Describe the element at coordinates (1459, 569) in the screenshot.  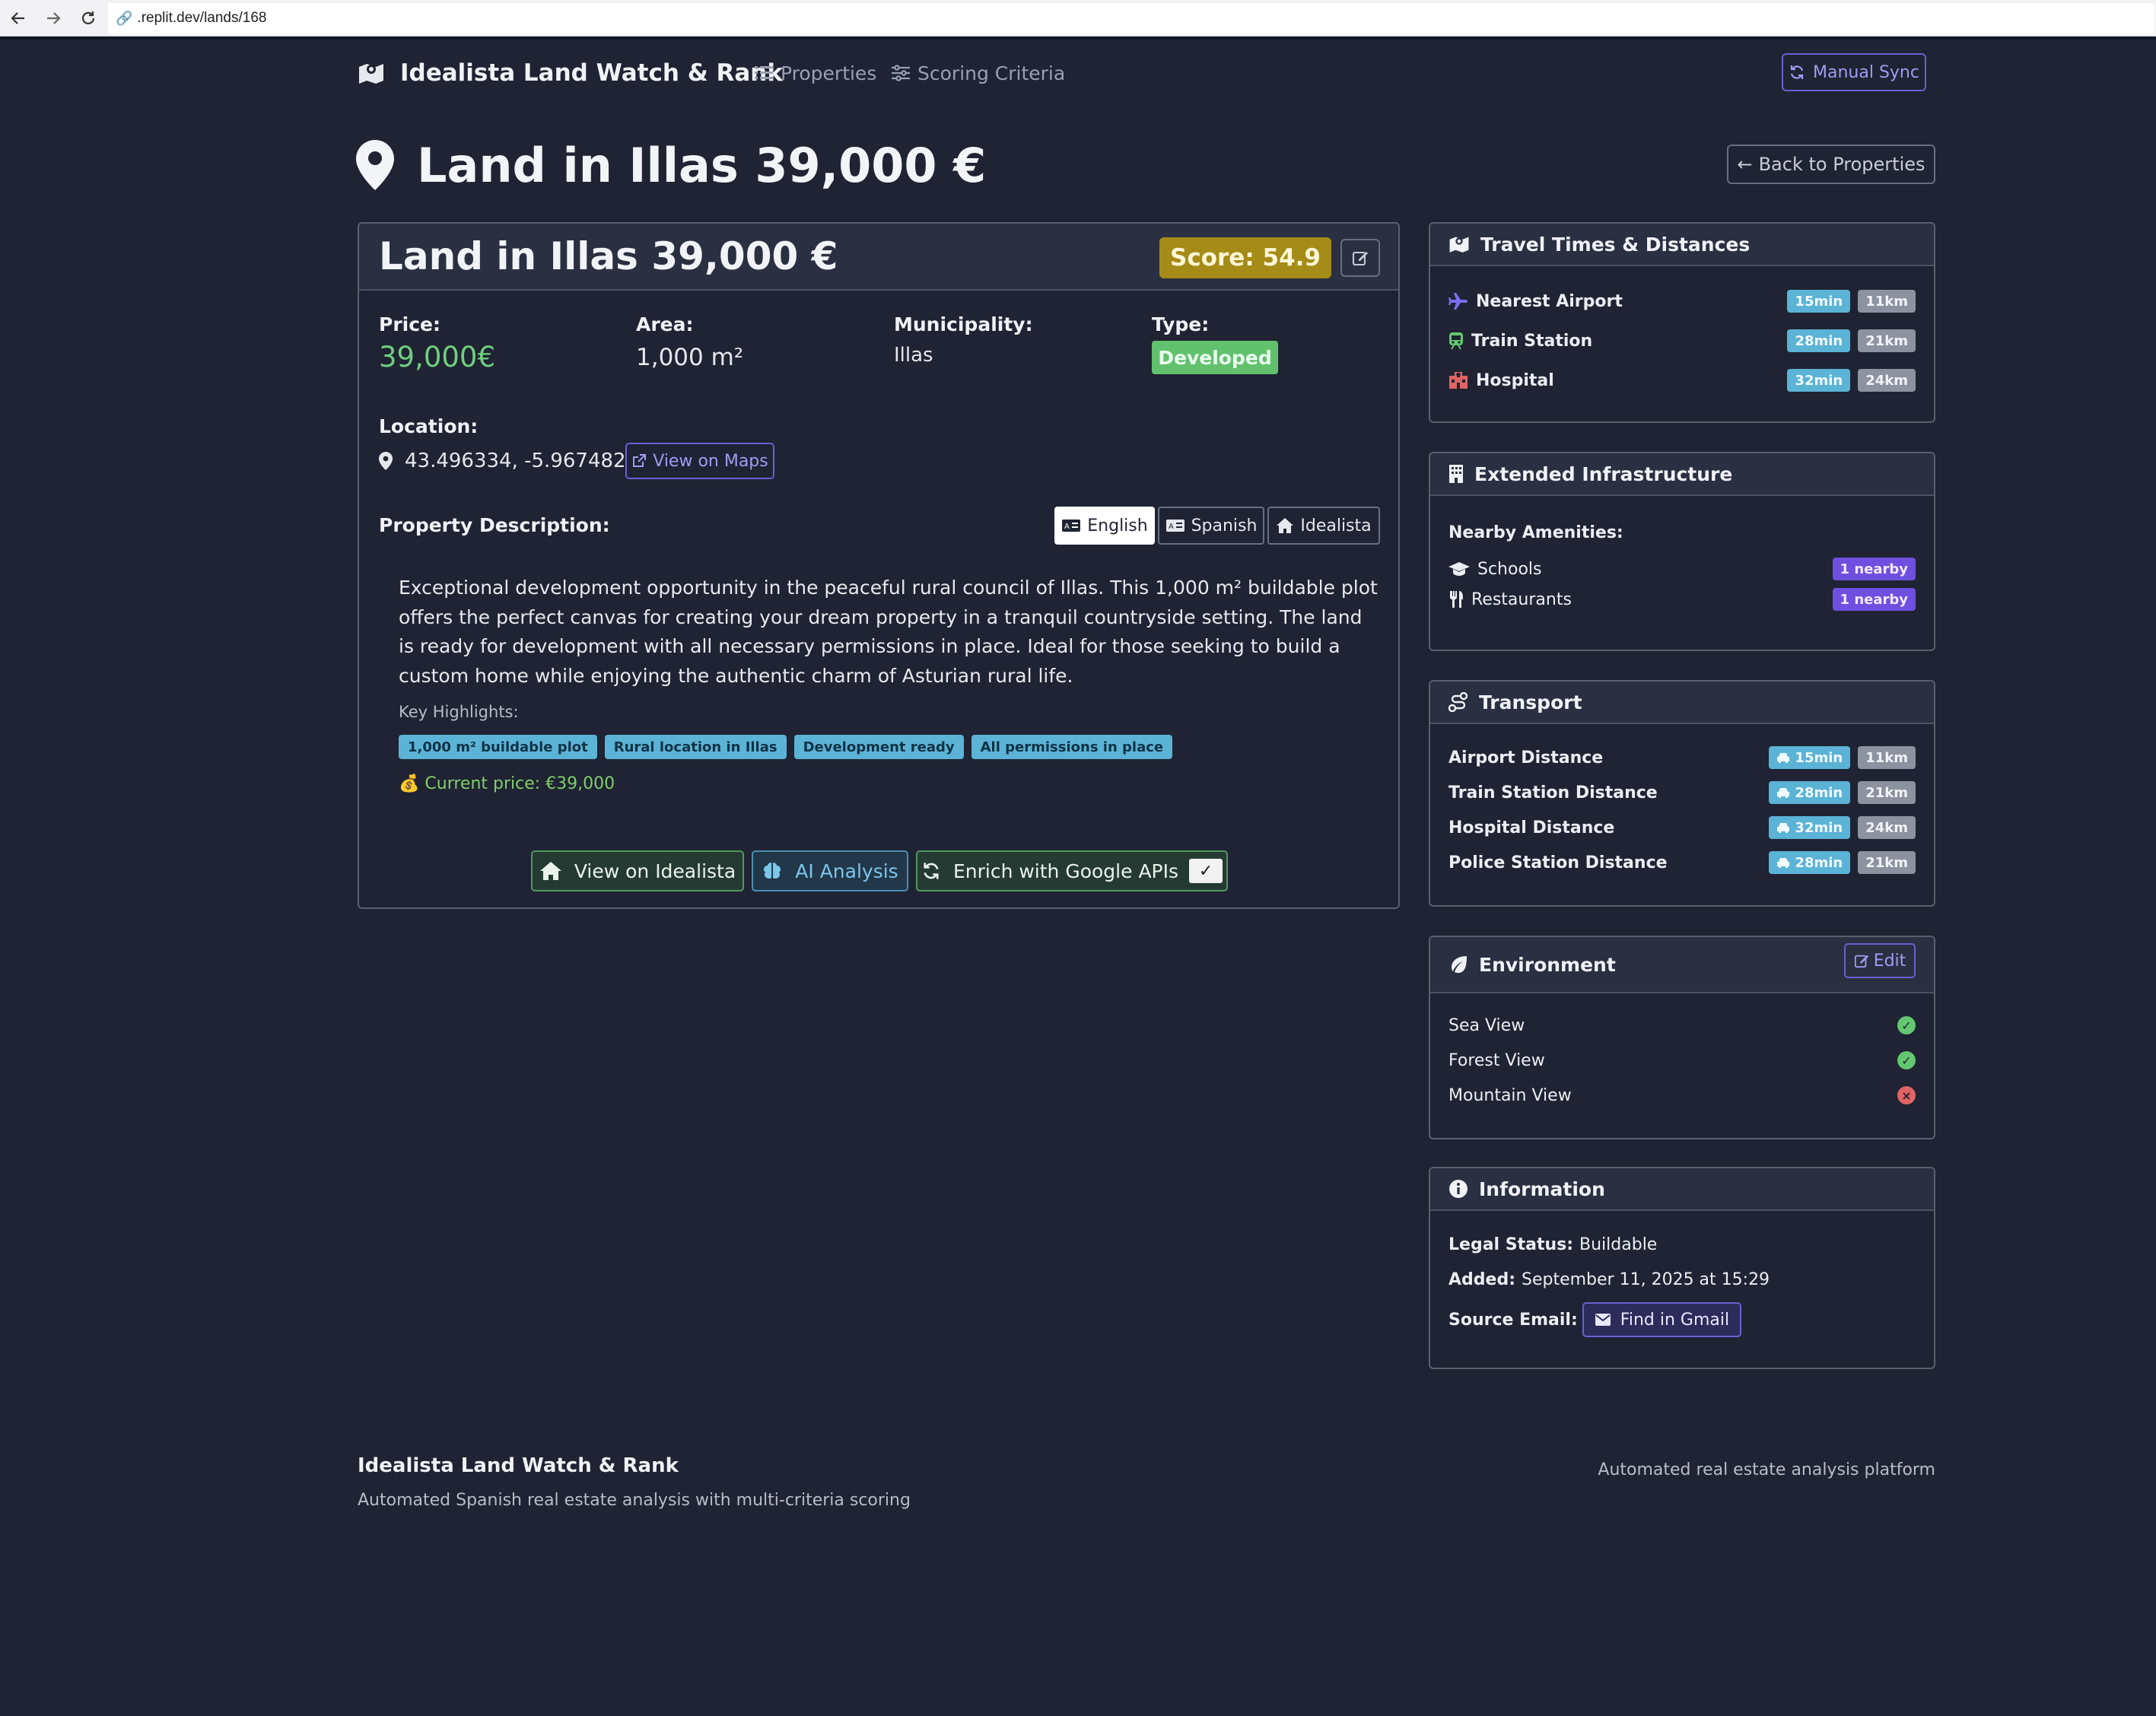
I see `graduation-cap-icon` at that location.